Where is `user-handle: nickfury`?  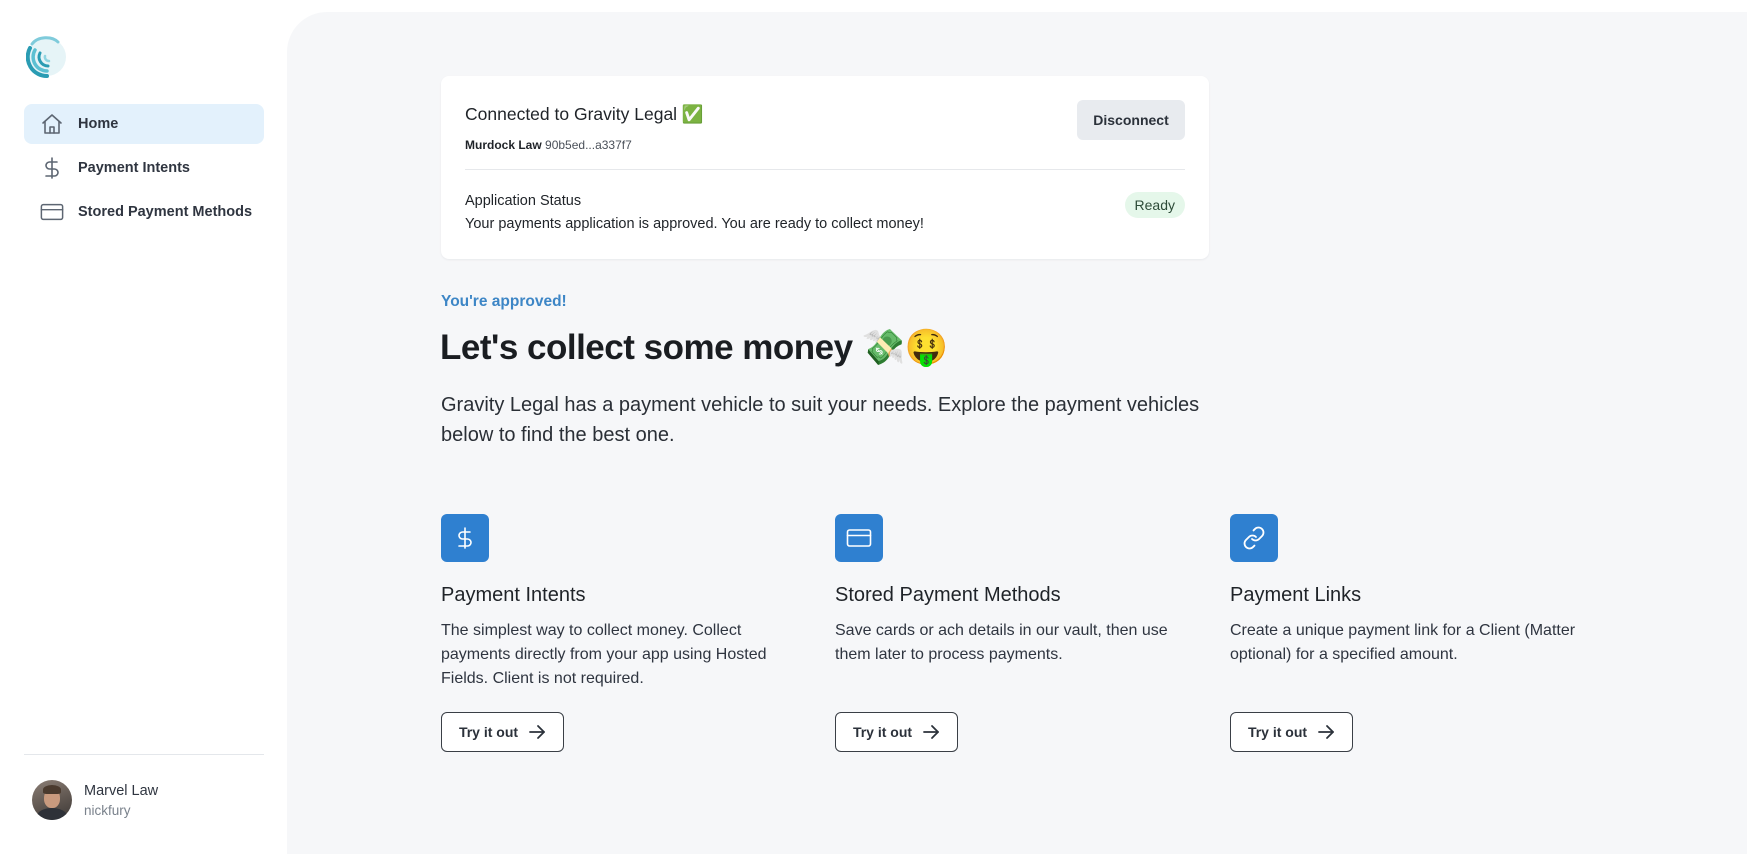 user-handle: nickfury is located at coordinates (107, 810).